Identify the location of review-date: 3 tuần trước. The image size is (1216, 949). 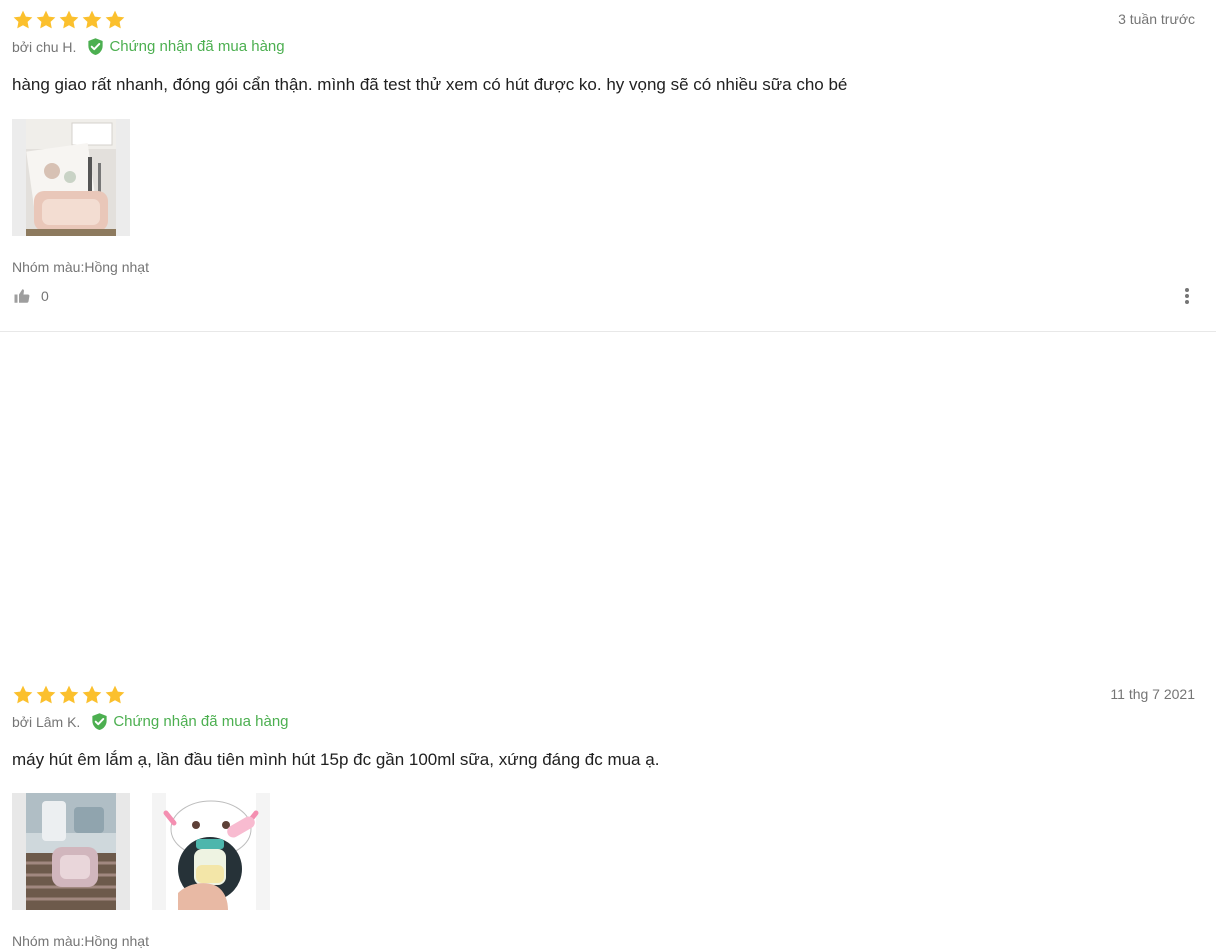
(1156, 19).